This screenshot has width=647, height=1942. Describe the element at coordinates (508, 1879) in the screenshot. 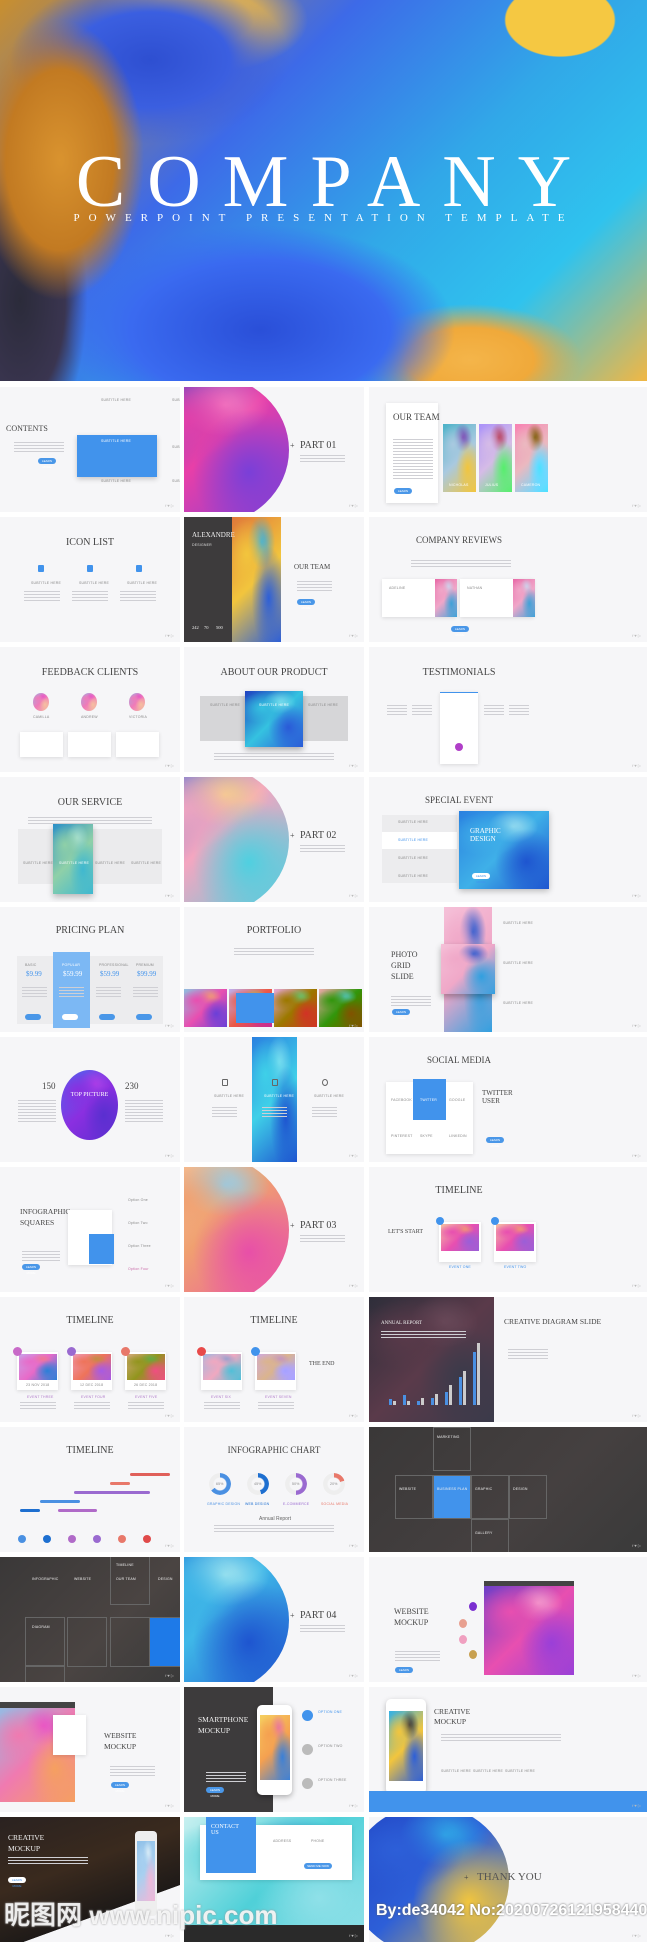

I see `slide-thumbnail: + THANK YOU f ♥ ▷` at that location.